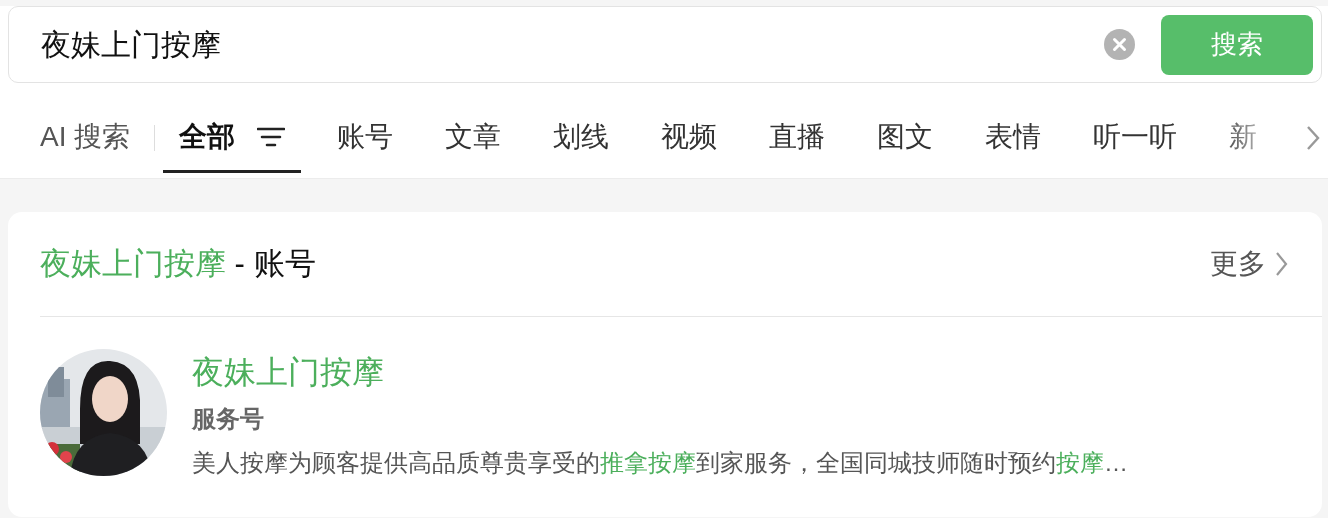 The image size is (1328, 518). I want to click on tab: 表情, so click(1013, 138).